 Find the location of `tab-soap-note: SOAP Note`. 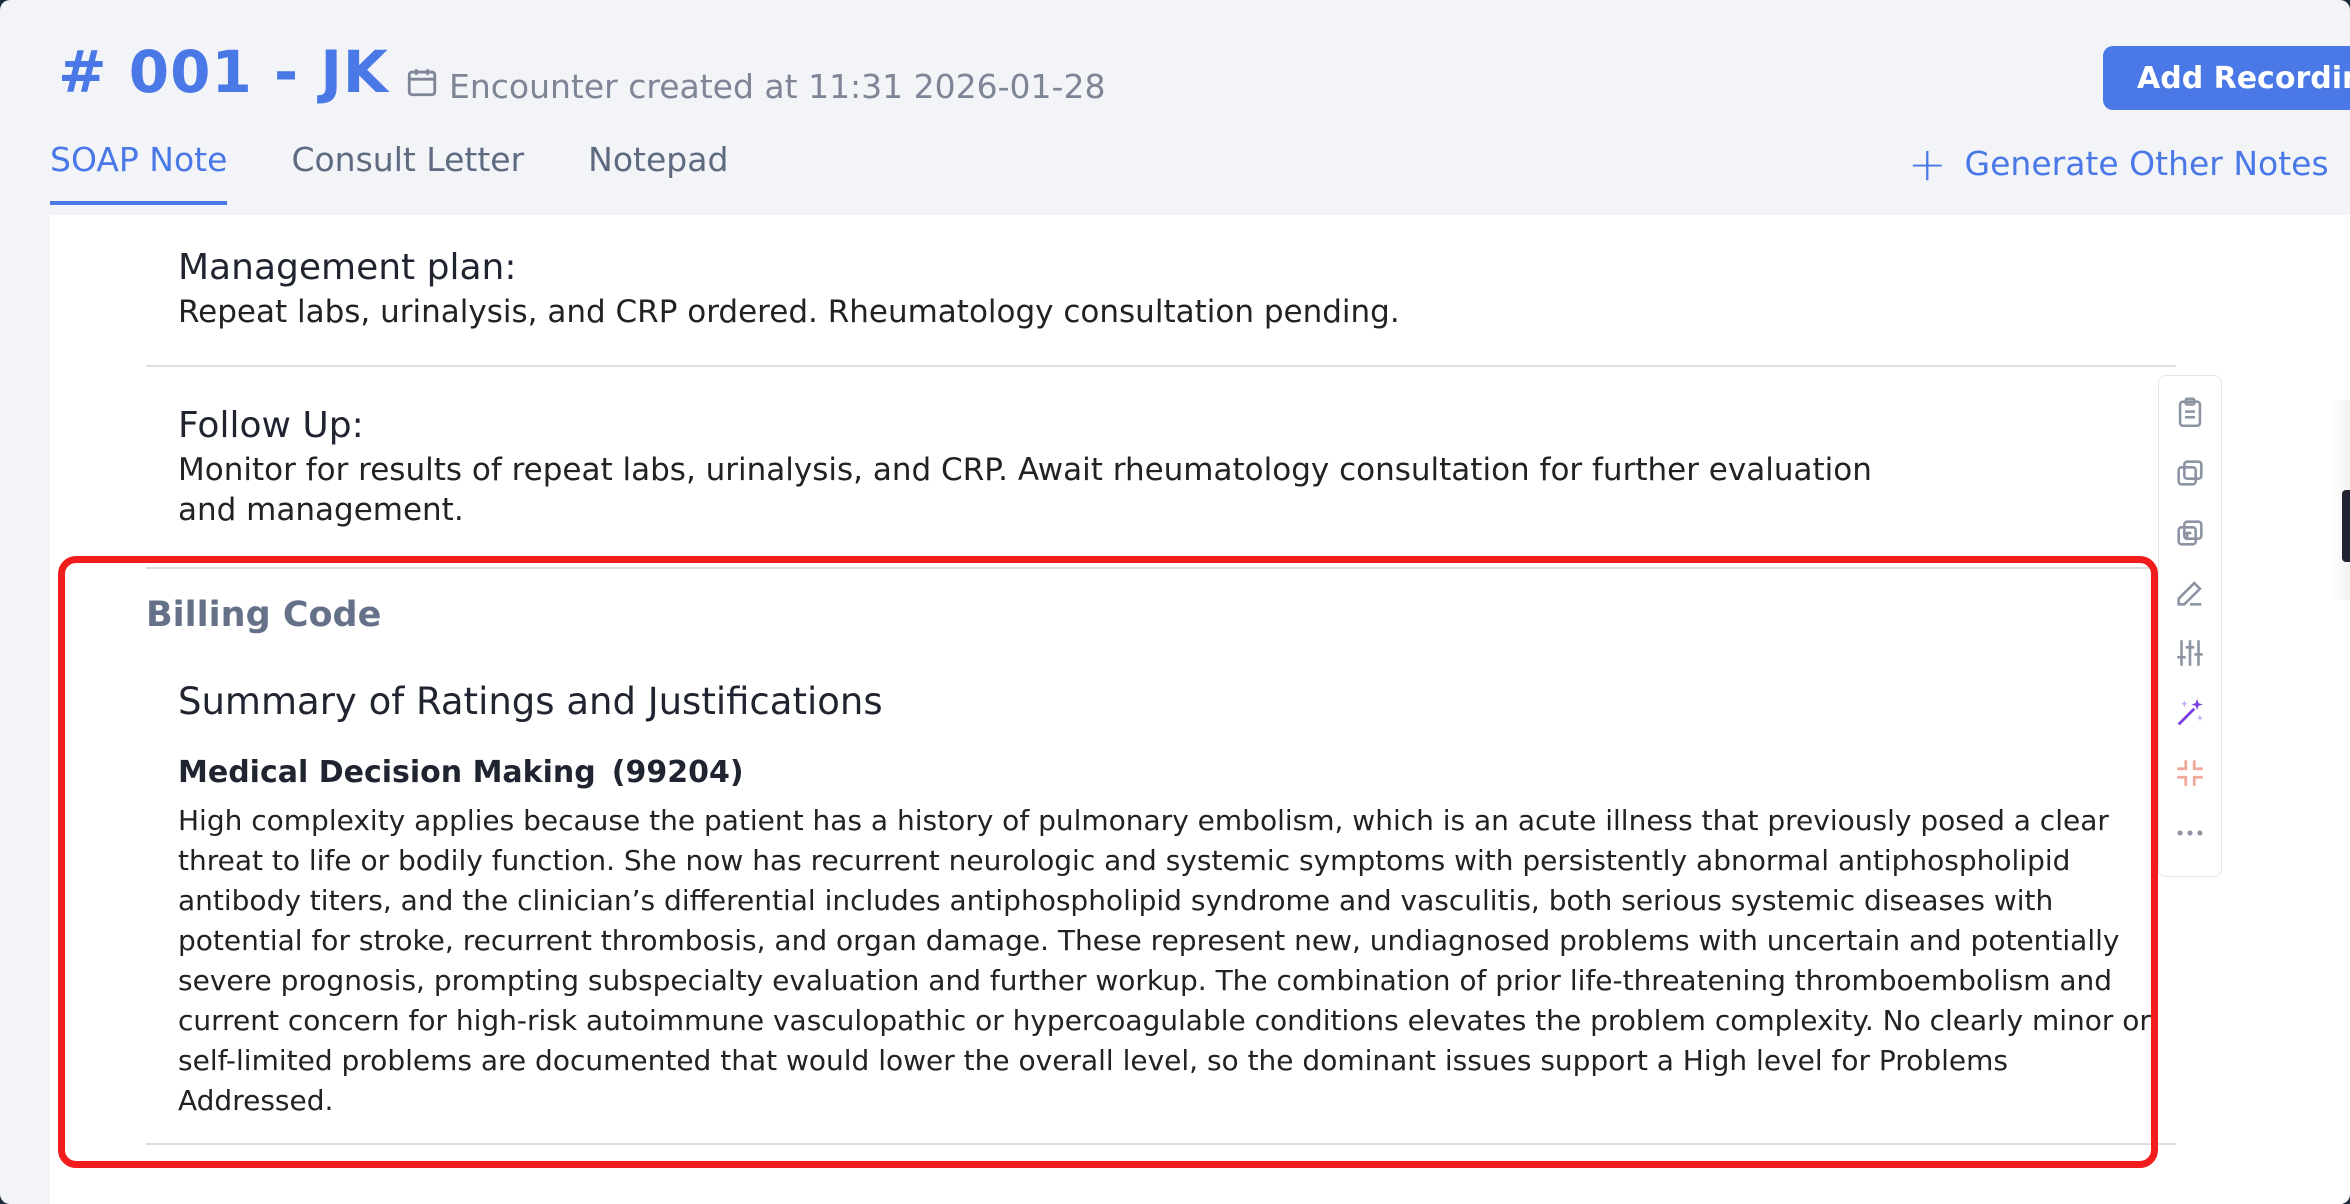

tab-soap-note: SOAP Note is located at coordinates (139, 172).